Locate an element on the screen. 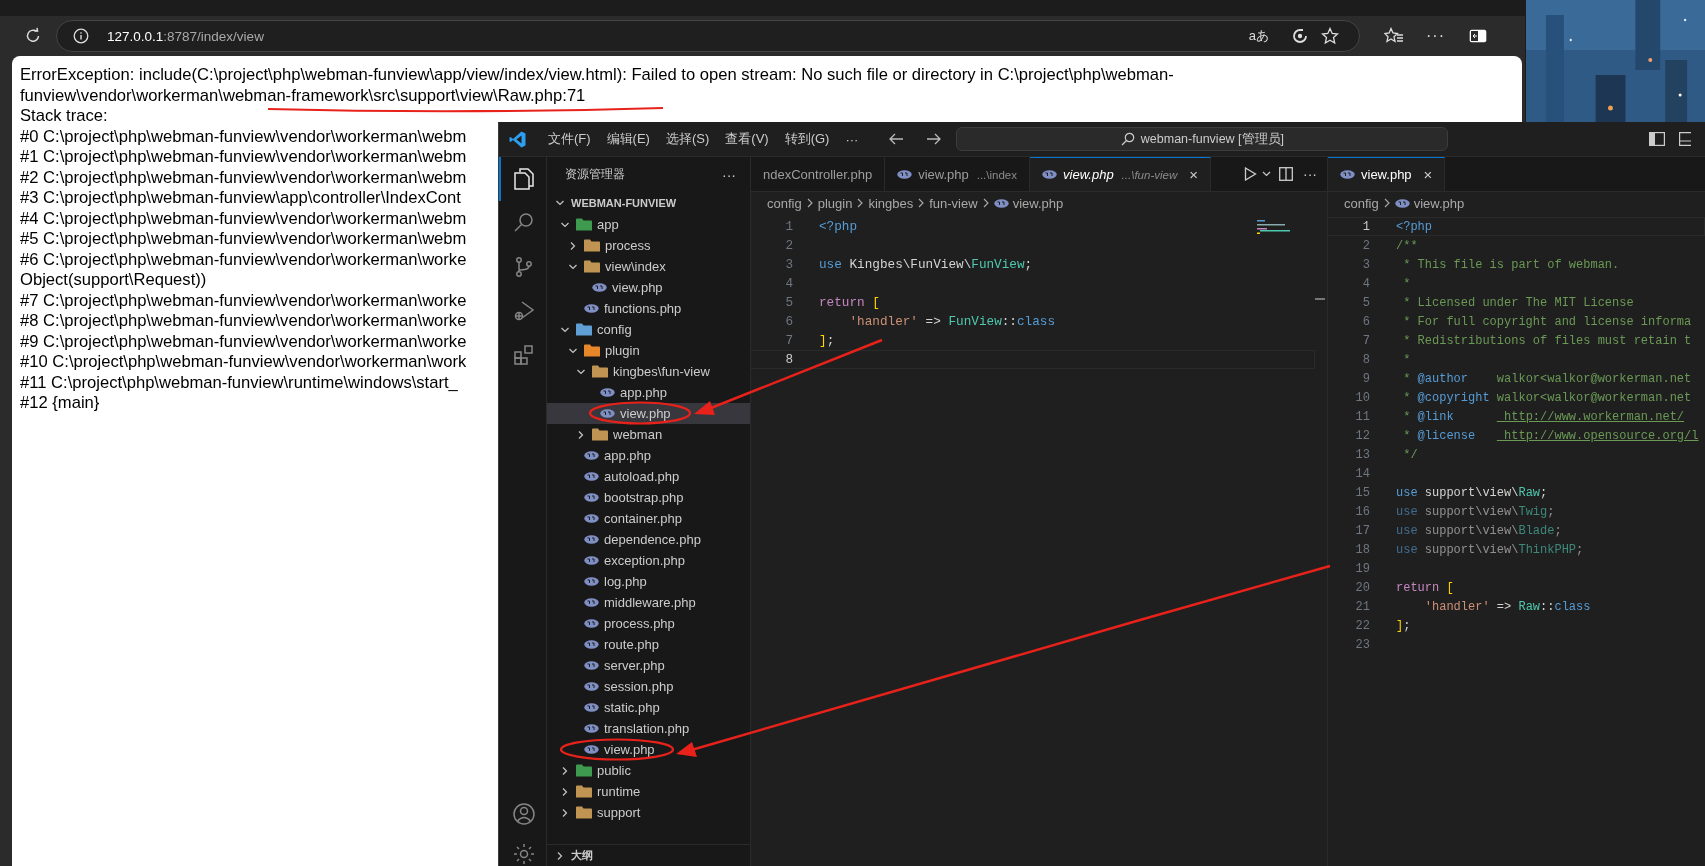  stack-trace-line: #7 C:\project\php\webman-funview\vendor\workerman\worke is located at coordinates (243, 300).